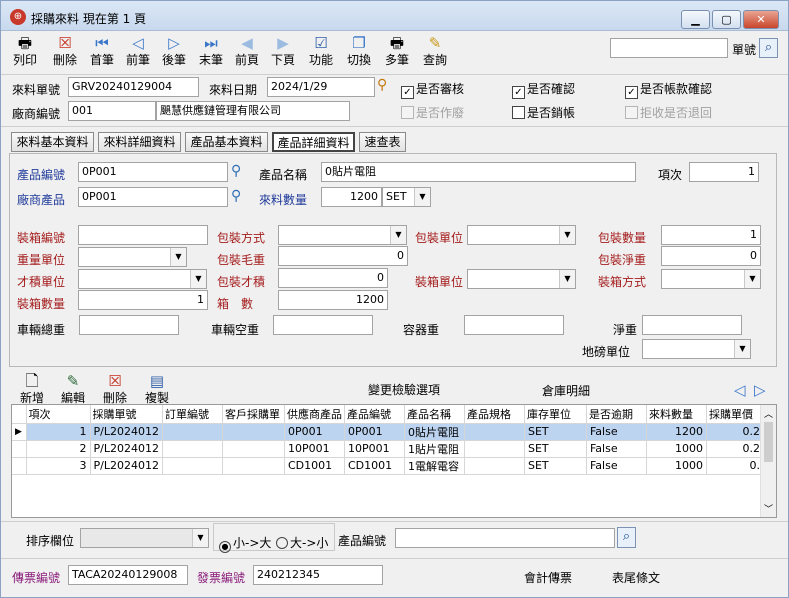 The height and width of the screenshot is (598, 789). I want to click on box-qty-field: 1, so click(143, 300).